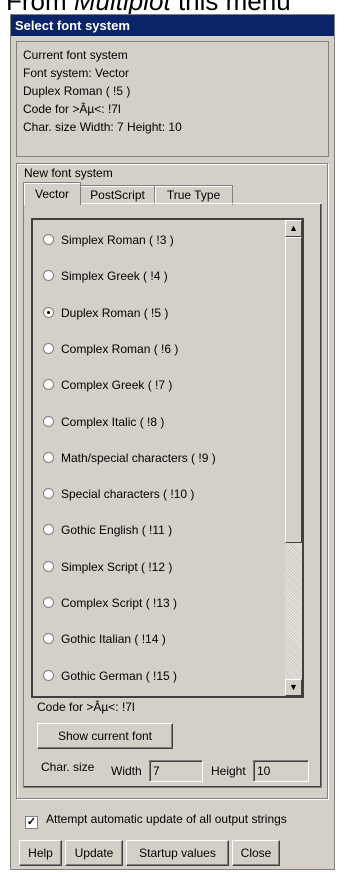 This screenshot has height=873, width=351. I want to click on current-char-size: Char. size Width: 7 Height: 10, so click(102, 127).